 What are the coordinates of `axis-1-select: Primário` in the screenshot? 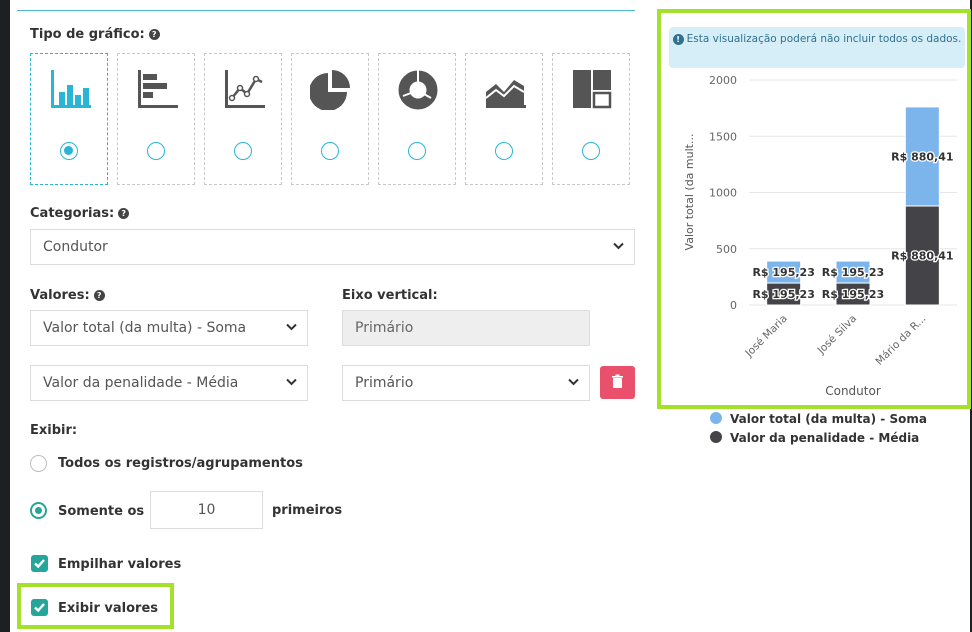 It's located at (466, 328).